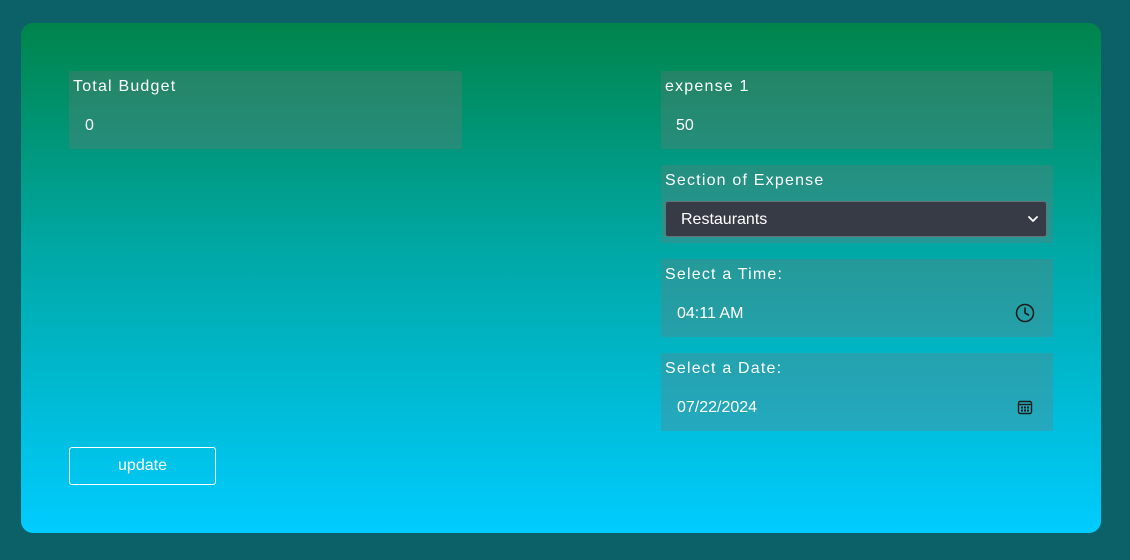 The width and height of the screenshot is (1130, 560). What do you see at coordinates (265, 110) in the screenshot?
I see `total-budget-group: Total Budget 0` at bounding box center [265, 110].